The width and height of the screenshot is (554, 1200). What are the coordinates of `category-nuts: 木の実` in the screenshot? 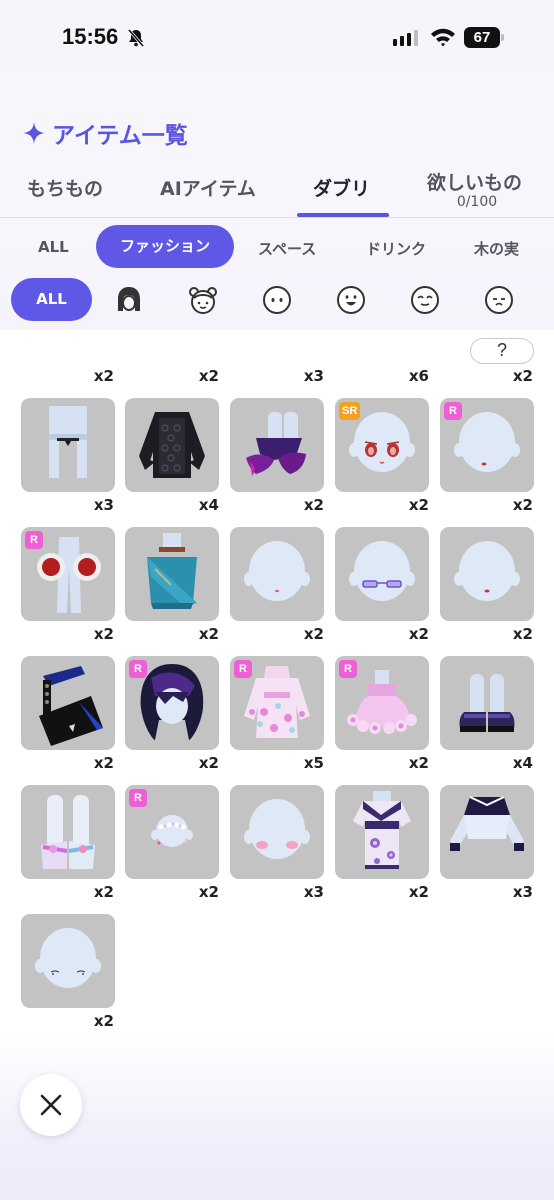 It's located at (496, 248).